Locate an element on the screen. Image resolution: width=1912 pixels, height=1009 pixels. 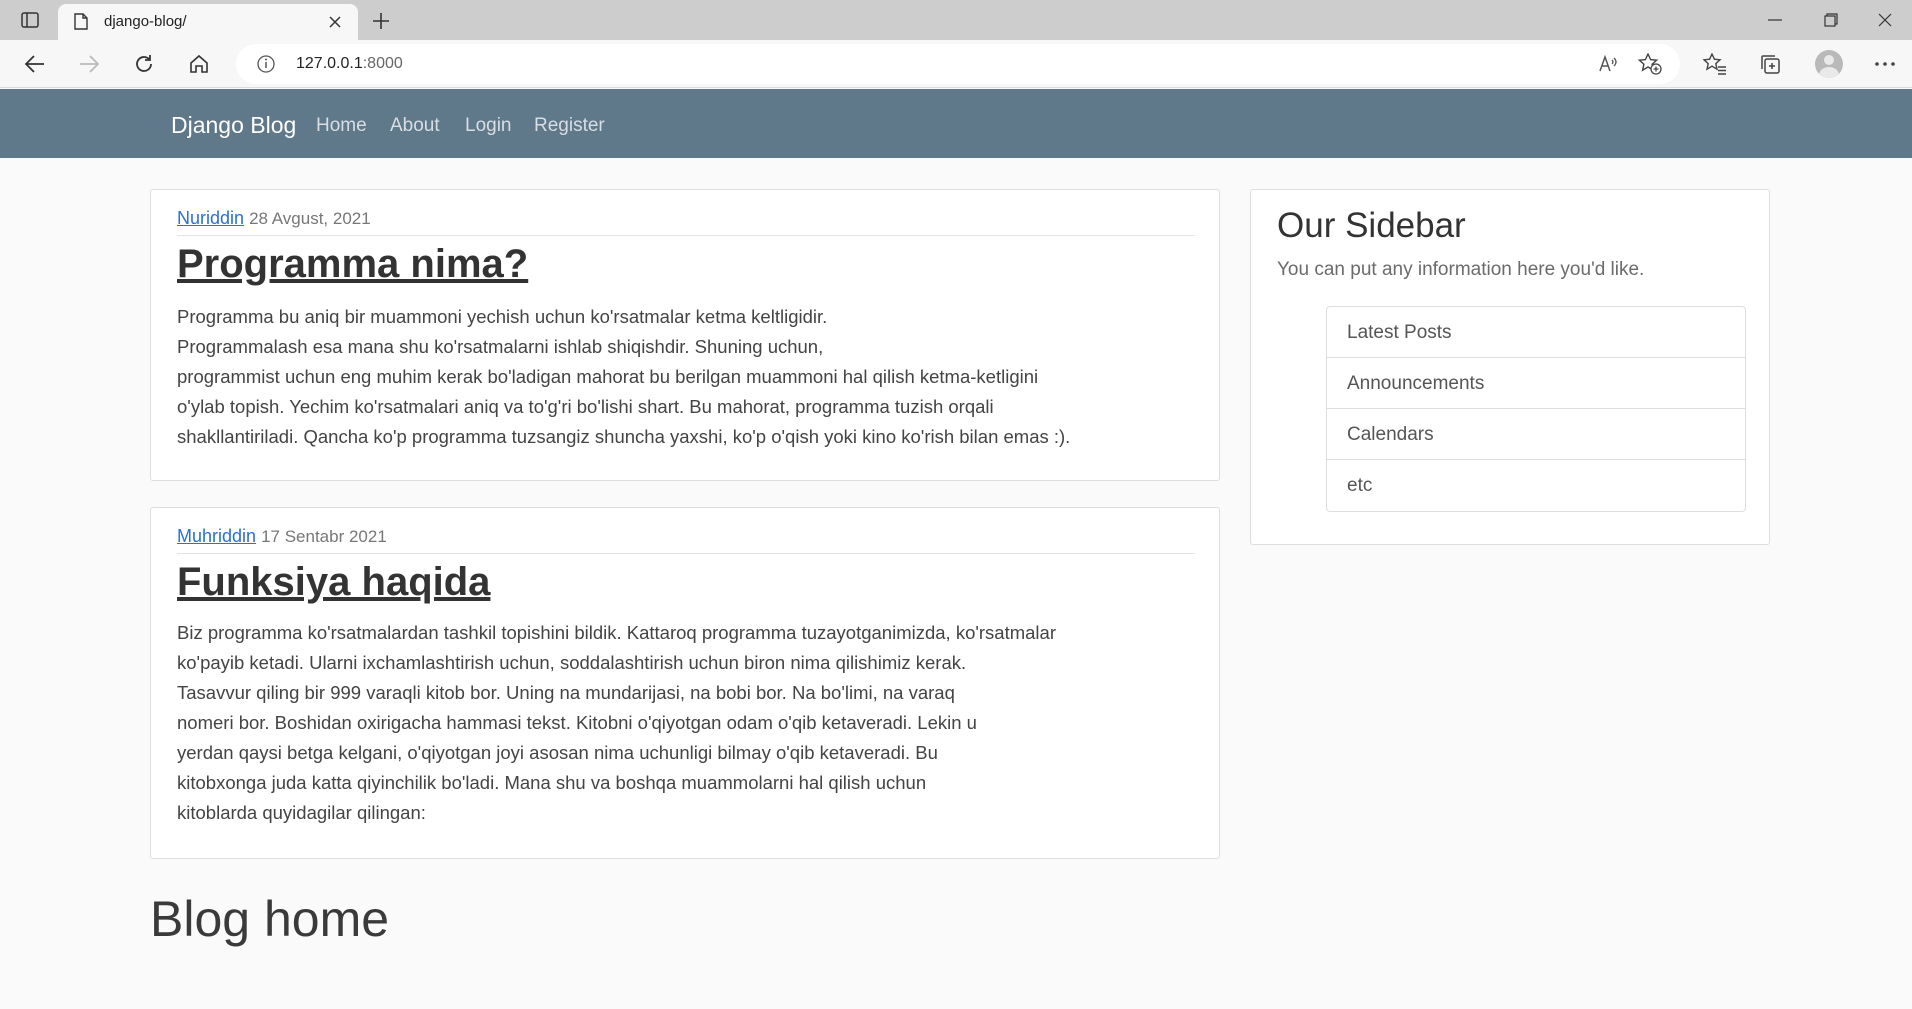
sidebar-item-announcements: Announcements is located at coordinates (1536, 383).